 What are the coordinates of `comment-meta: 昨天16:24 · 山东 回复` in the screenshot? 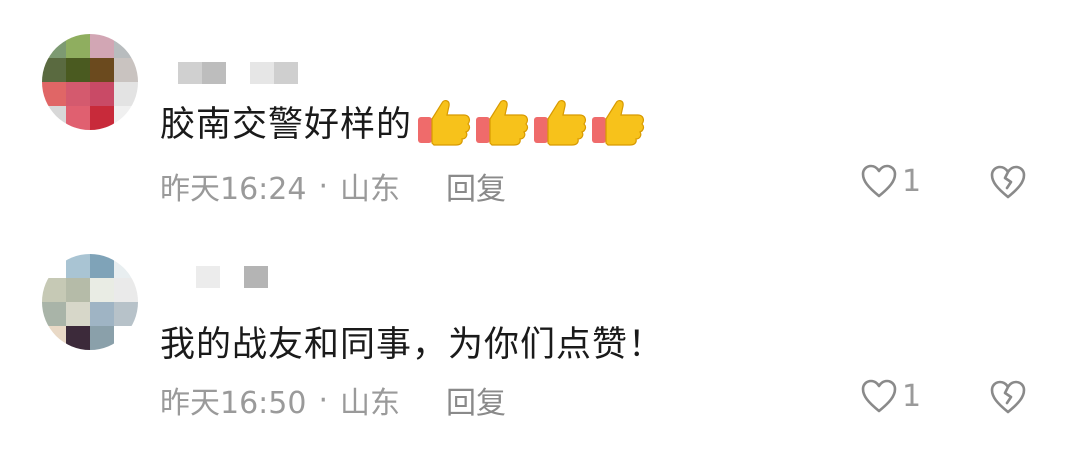 It's located at (333, 186).